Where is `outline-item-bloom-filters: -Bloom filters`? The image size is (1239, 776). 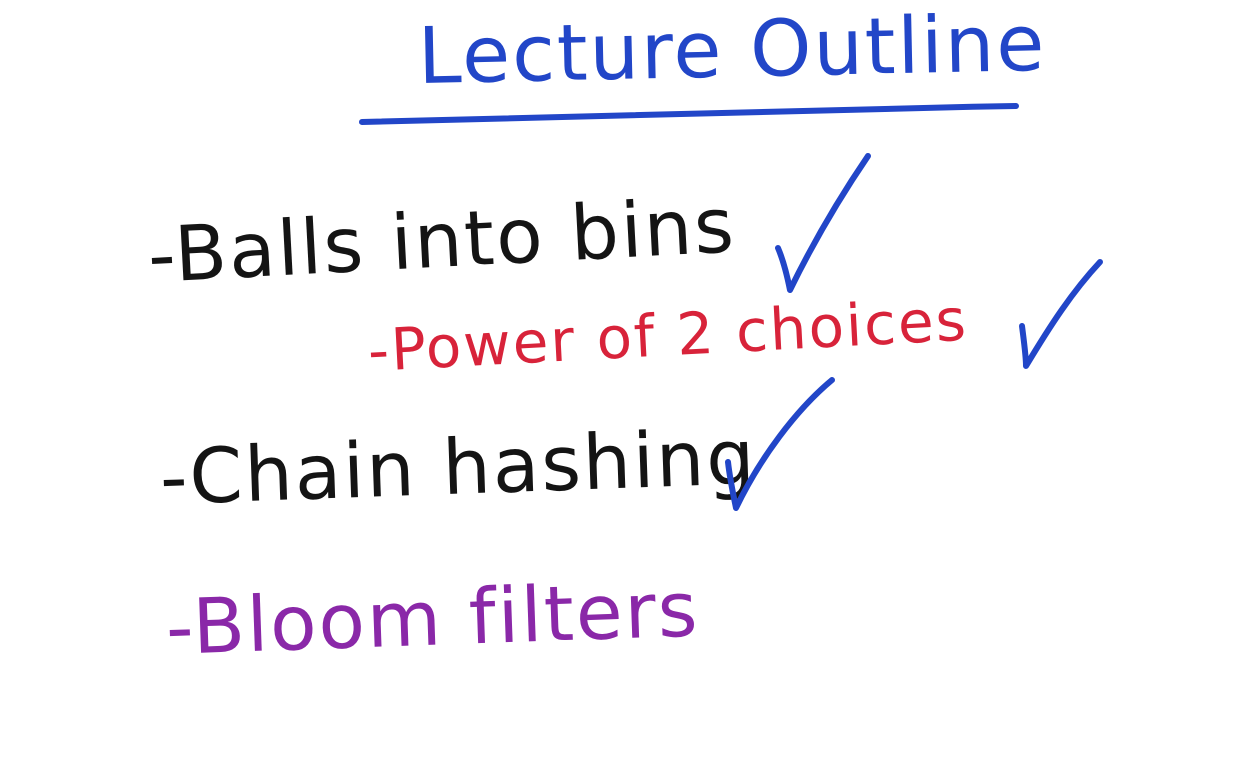
outline-item-bloom-filters: -Bloom filters is located at coordinates (432, 618).